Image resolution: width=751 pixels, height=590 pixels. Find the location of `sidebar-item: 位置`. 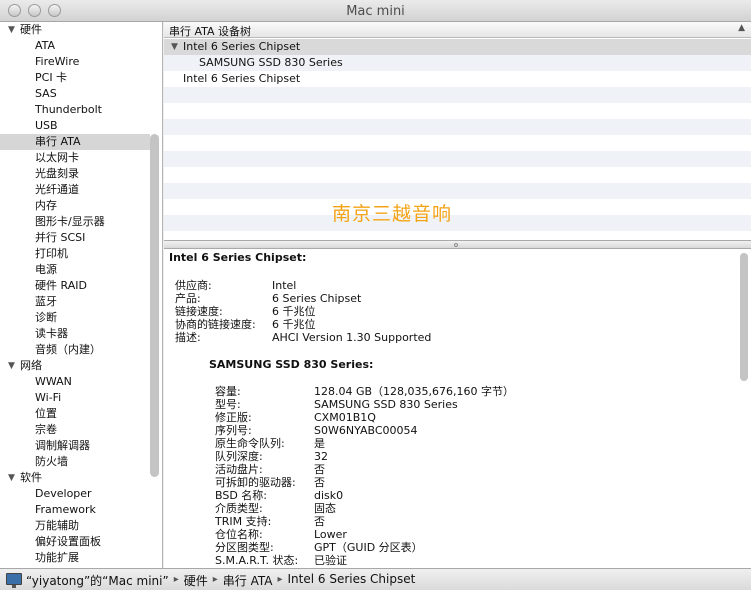

sidebar-item: 位置 is located at coordinates (75, 414).